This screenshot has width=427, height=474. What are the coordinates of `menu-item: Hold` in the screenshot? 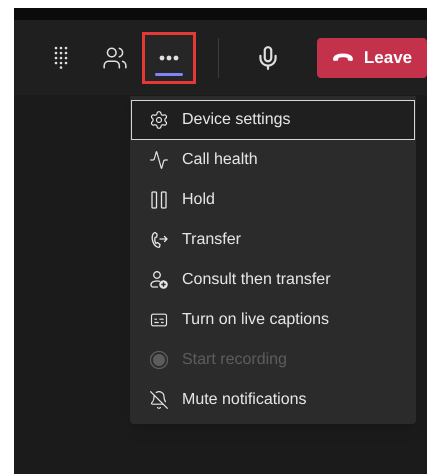 It's located at (273, 200).